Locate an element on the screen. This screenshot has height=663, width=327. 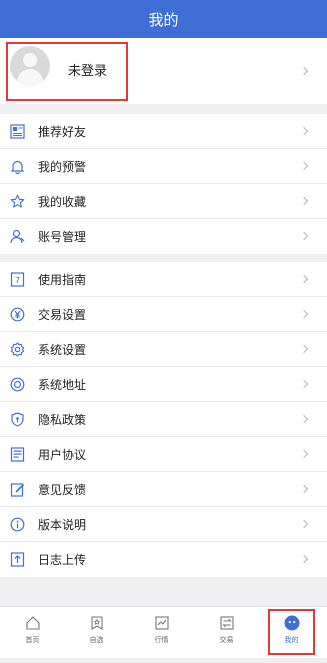
menu-label: 系统地址 is located at coordinates (62, 384).